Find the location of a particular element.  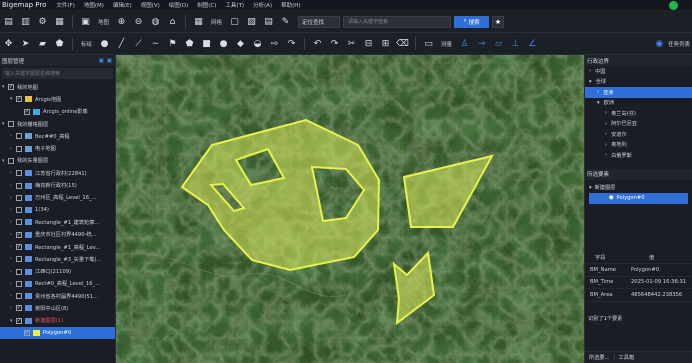

menu-file: 文件(F) is located at coordinates (65, 5).